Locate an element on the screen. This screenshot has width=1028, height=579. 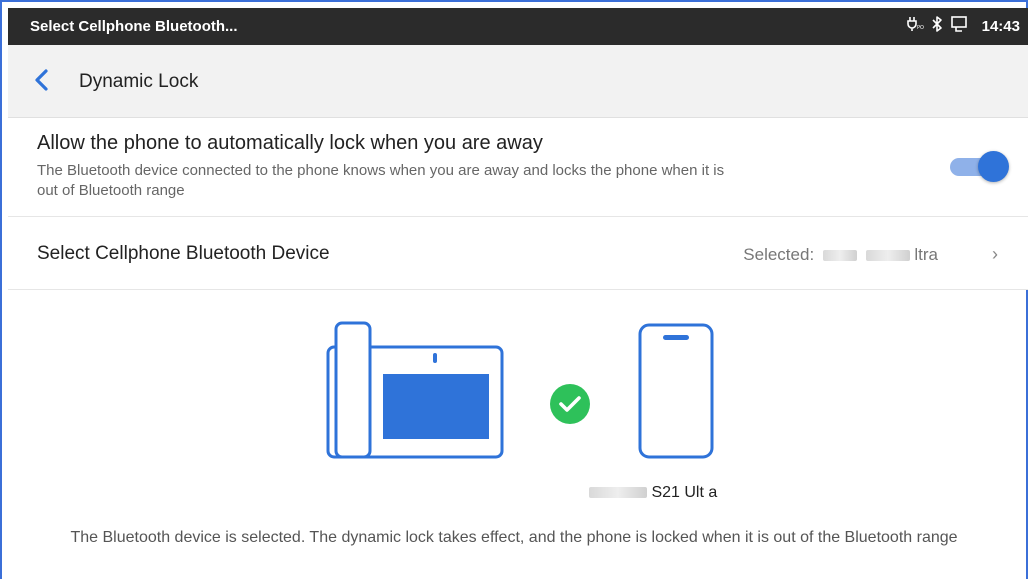
status-icons: POE 14:43 is located at coordinates (963, 26).